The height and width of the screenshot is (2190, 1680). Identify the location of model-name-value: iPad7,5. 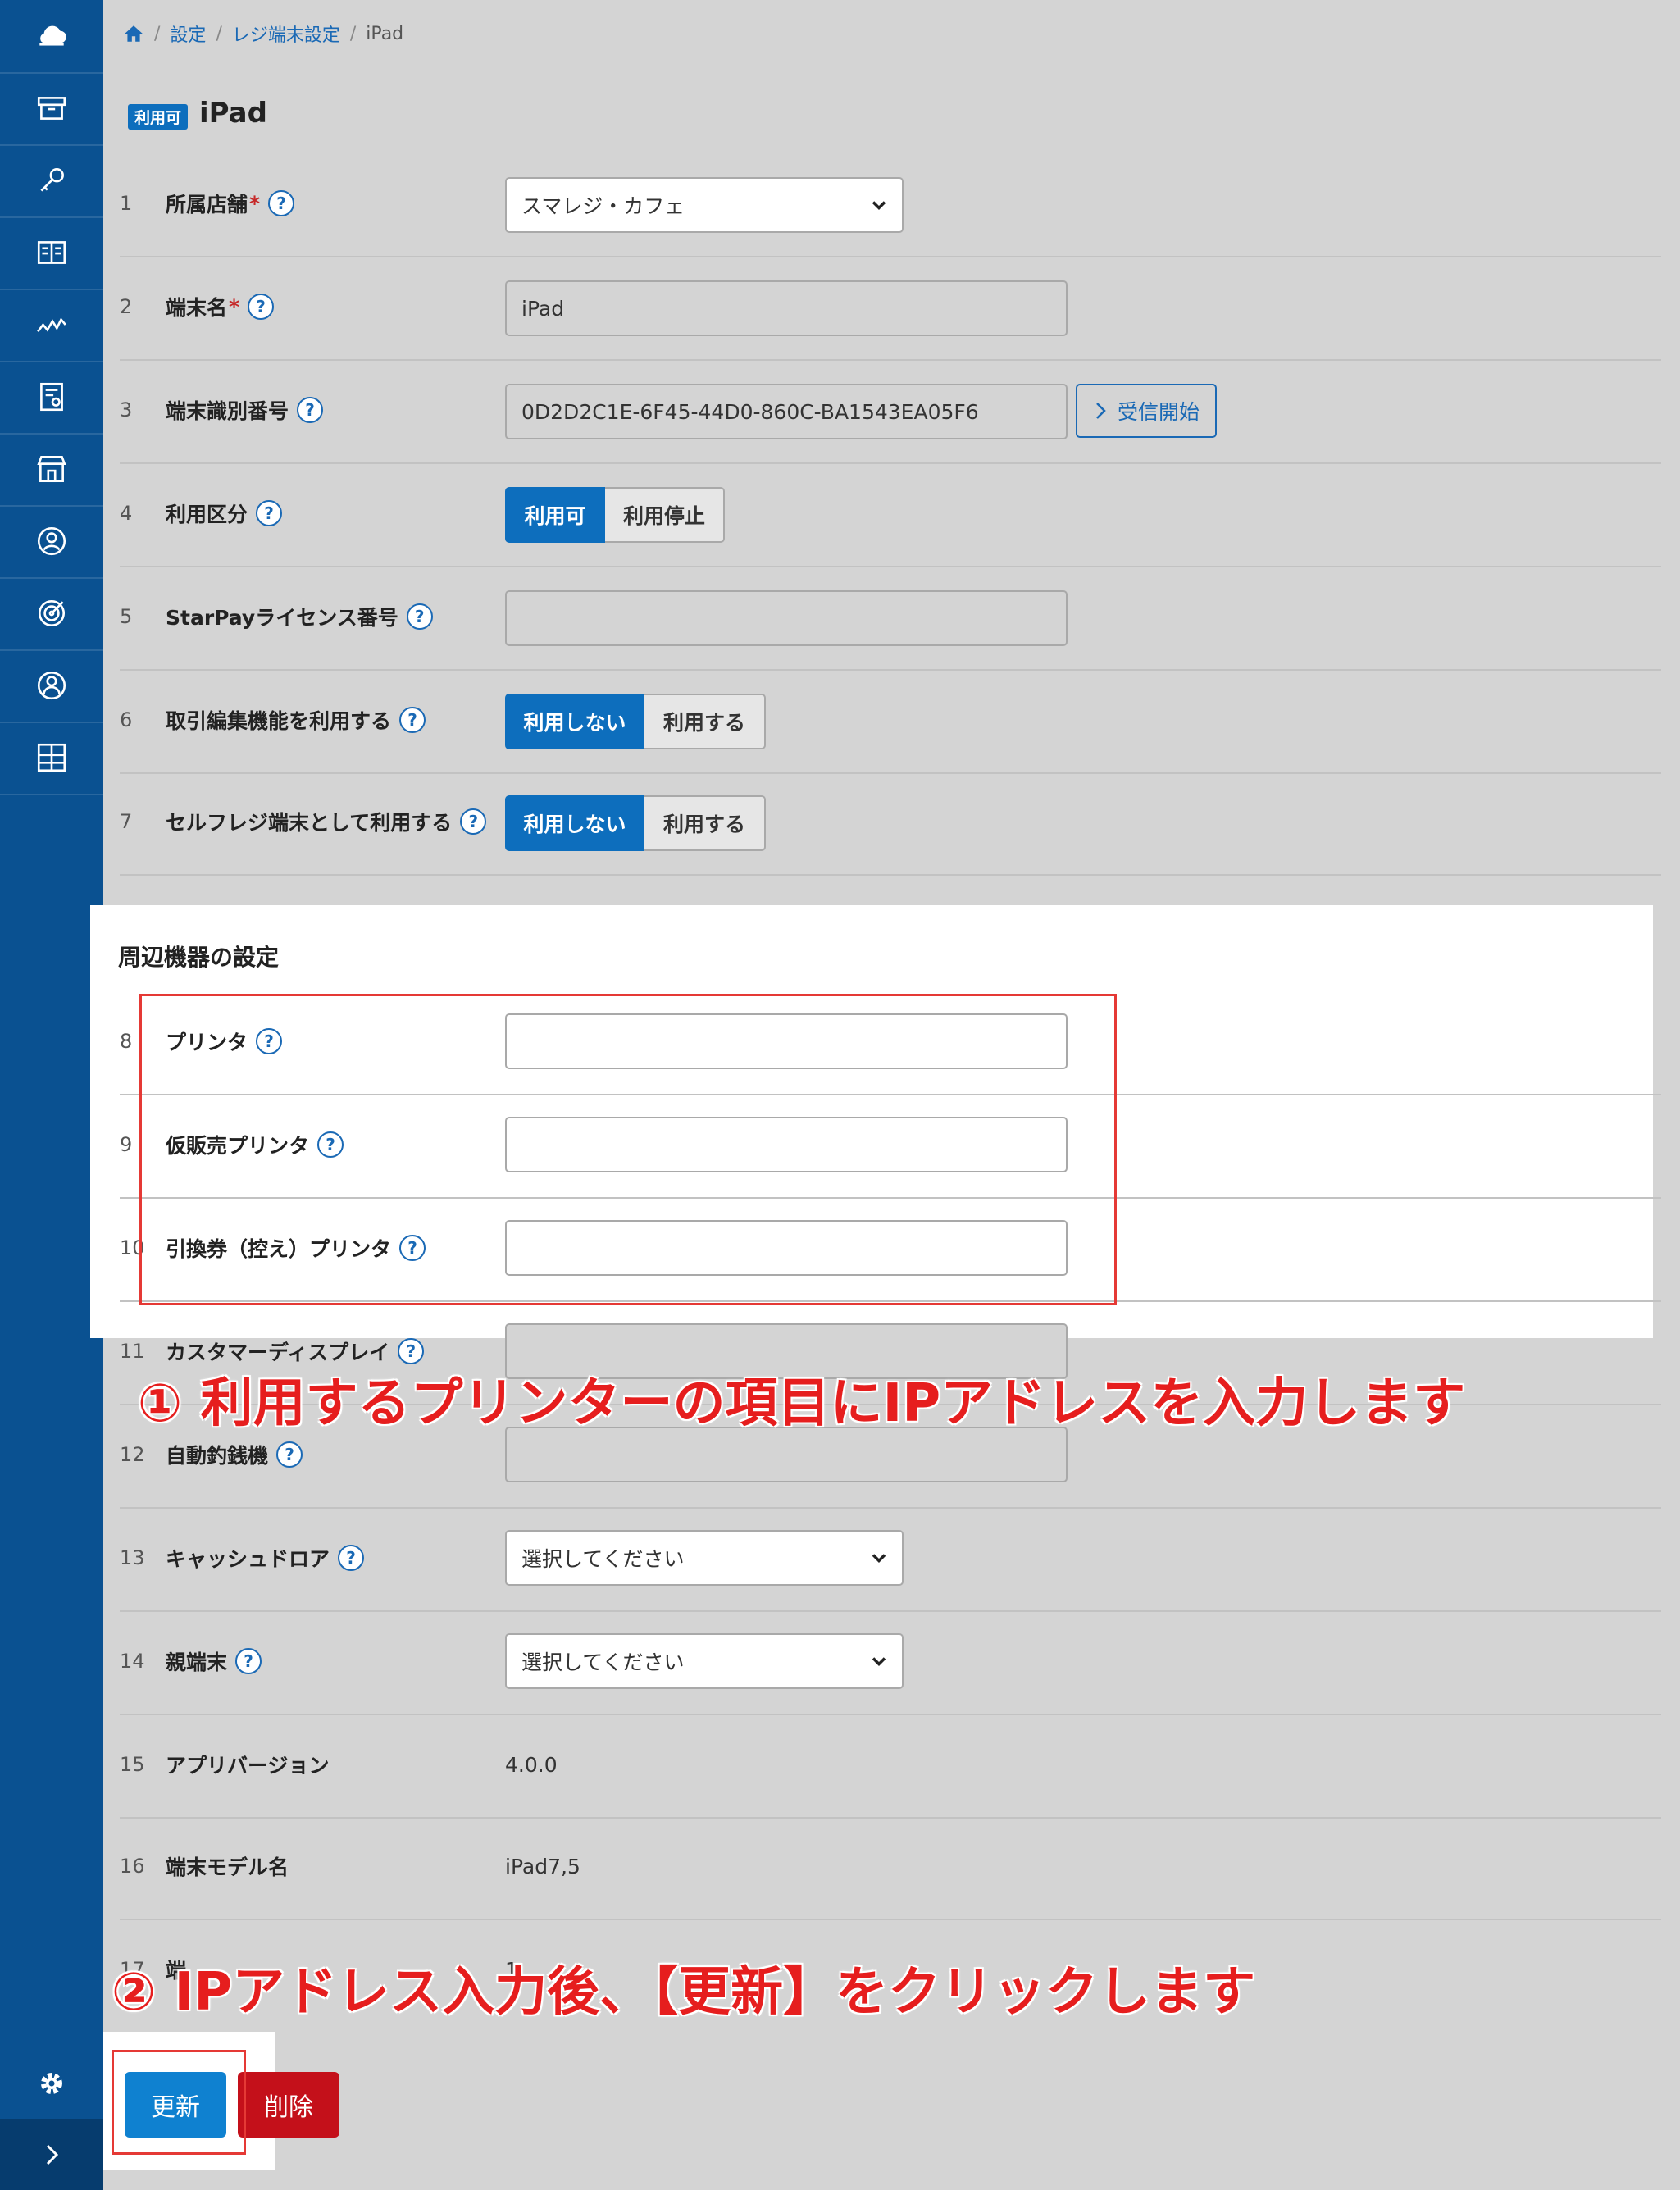
(543, 1866).